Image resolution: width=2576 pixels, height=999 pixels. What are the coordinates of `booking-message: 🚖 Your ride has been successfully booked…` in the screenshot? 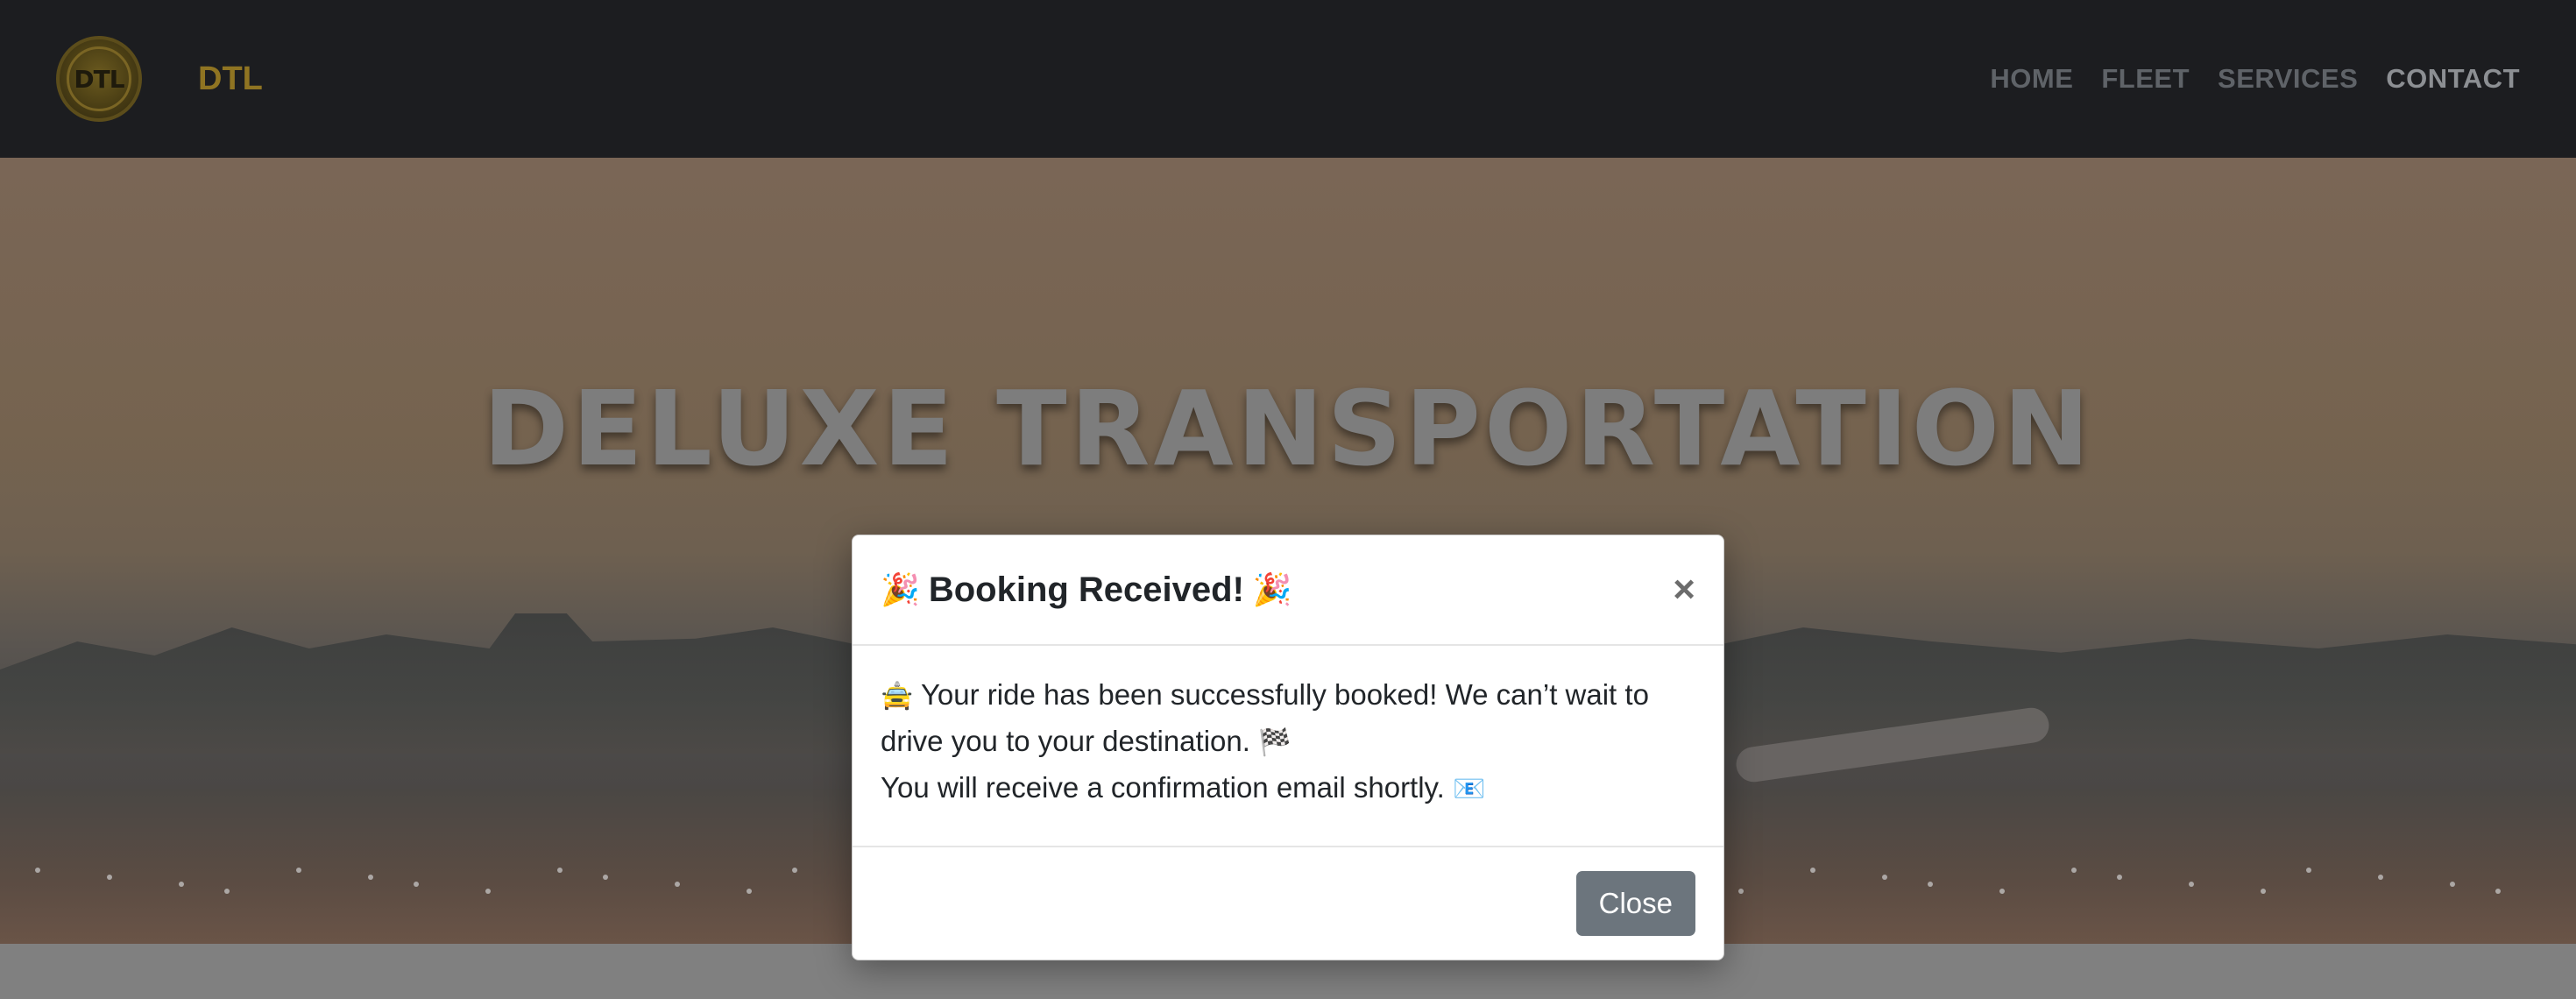 It's located at (1288, 718).